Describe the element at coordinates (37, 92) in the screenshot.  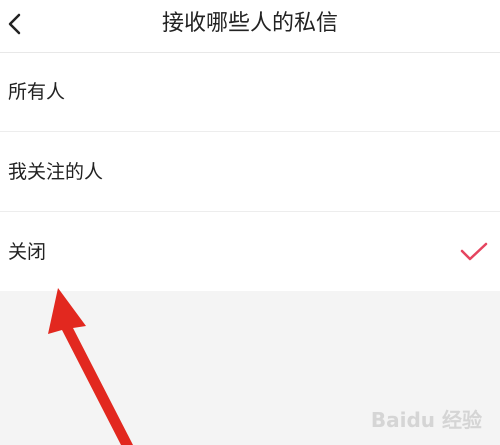
I see `option-label: 所有人` at that location.